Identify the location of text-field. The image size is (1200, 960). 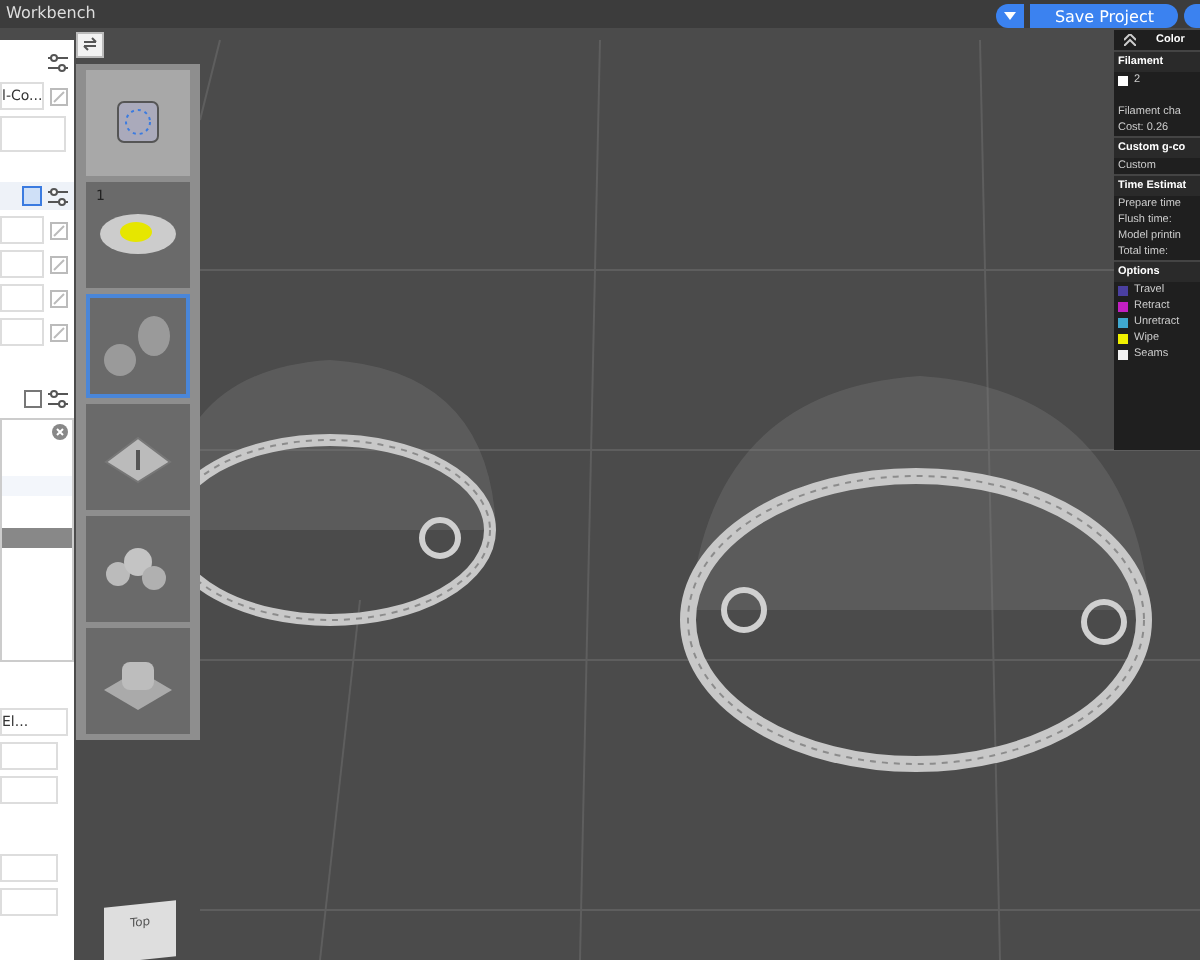
(33, 134).